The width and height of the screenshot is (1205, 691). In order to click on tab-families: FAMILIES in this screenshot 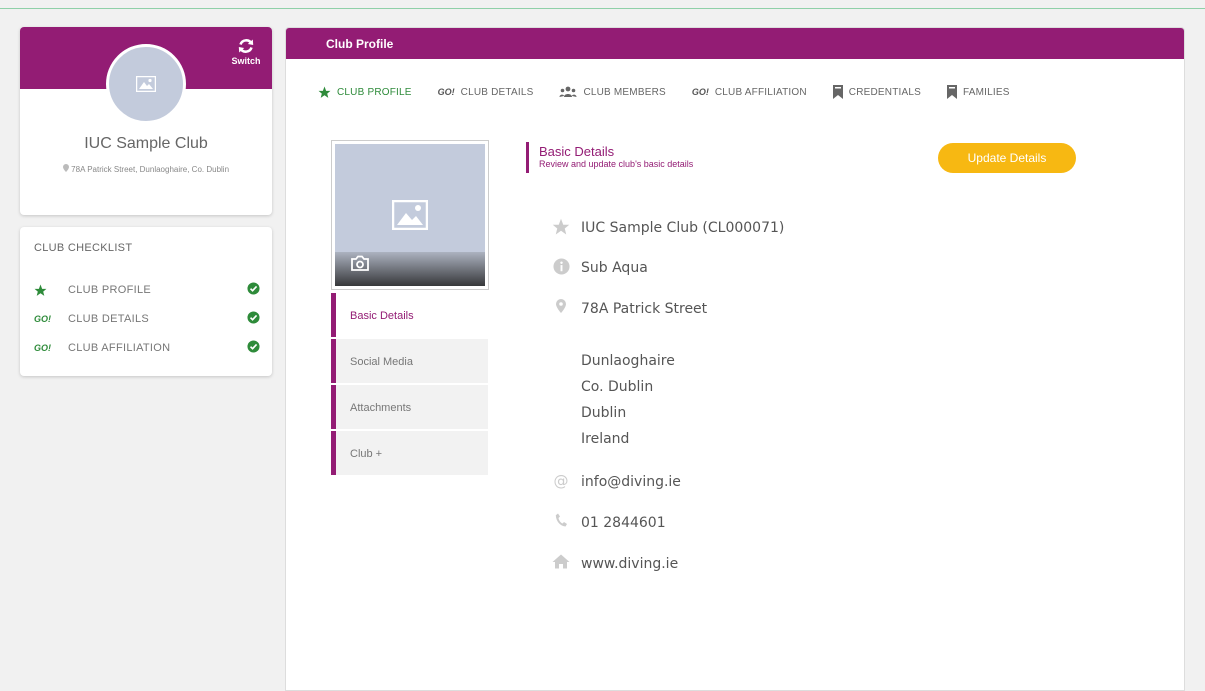, I will do `click(978, 92)`.